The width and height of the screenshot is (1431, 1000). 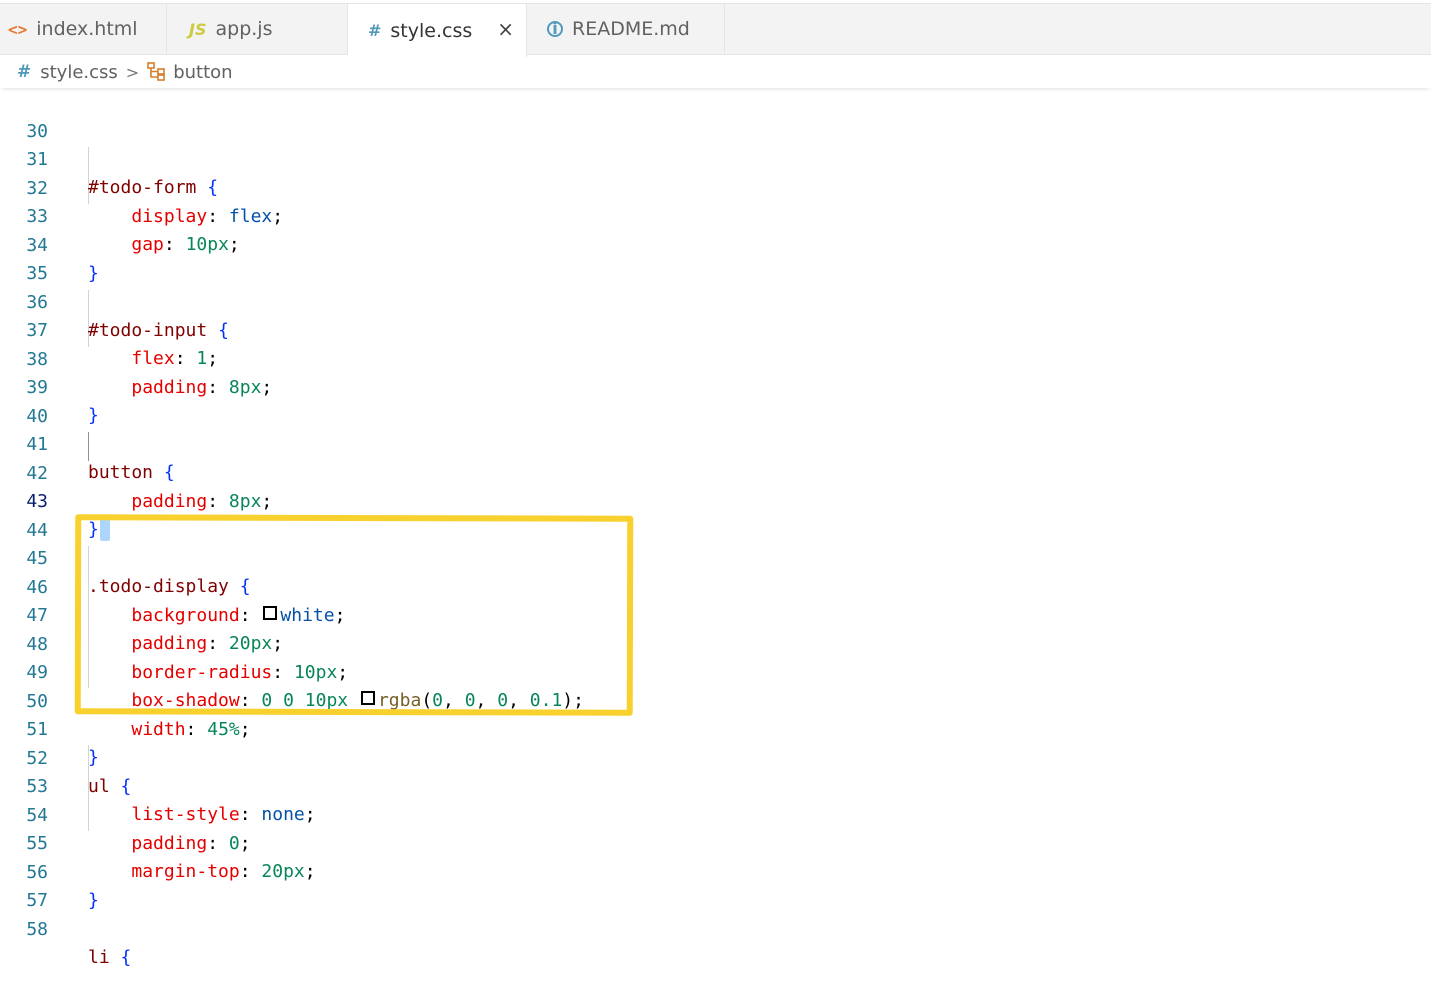 I want to click on tab-label: style.css, so click(x=431, y=30).